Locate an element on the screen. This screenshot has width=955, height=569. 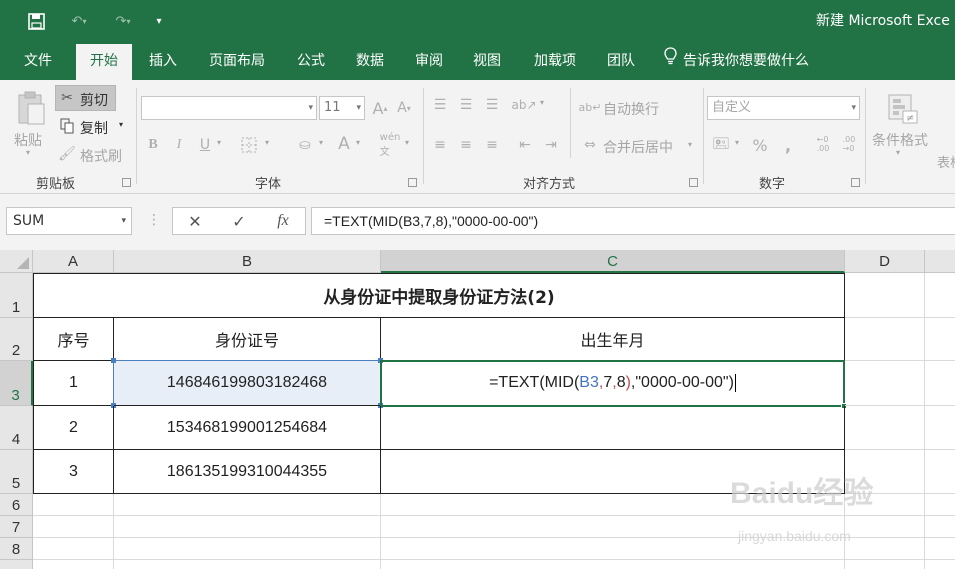
font-launcher-icon is located at coordinates (412, 182).